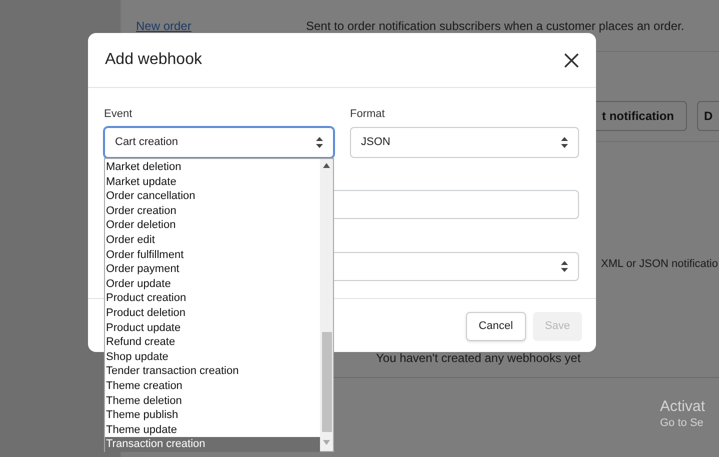  What do you see at coordinates (212, 284) in the screenshot?
I see `event-option: Order update` at bounding box center [212, 284].